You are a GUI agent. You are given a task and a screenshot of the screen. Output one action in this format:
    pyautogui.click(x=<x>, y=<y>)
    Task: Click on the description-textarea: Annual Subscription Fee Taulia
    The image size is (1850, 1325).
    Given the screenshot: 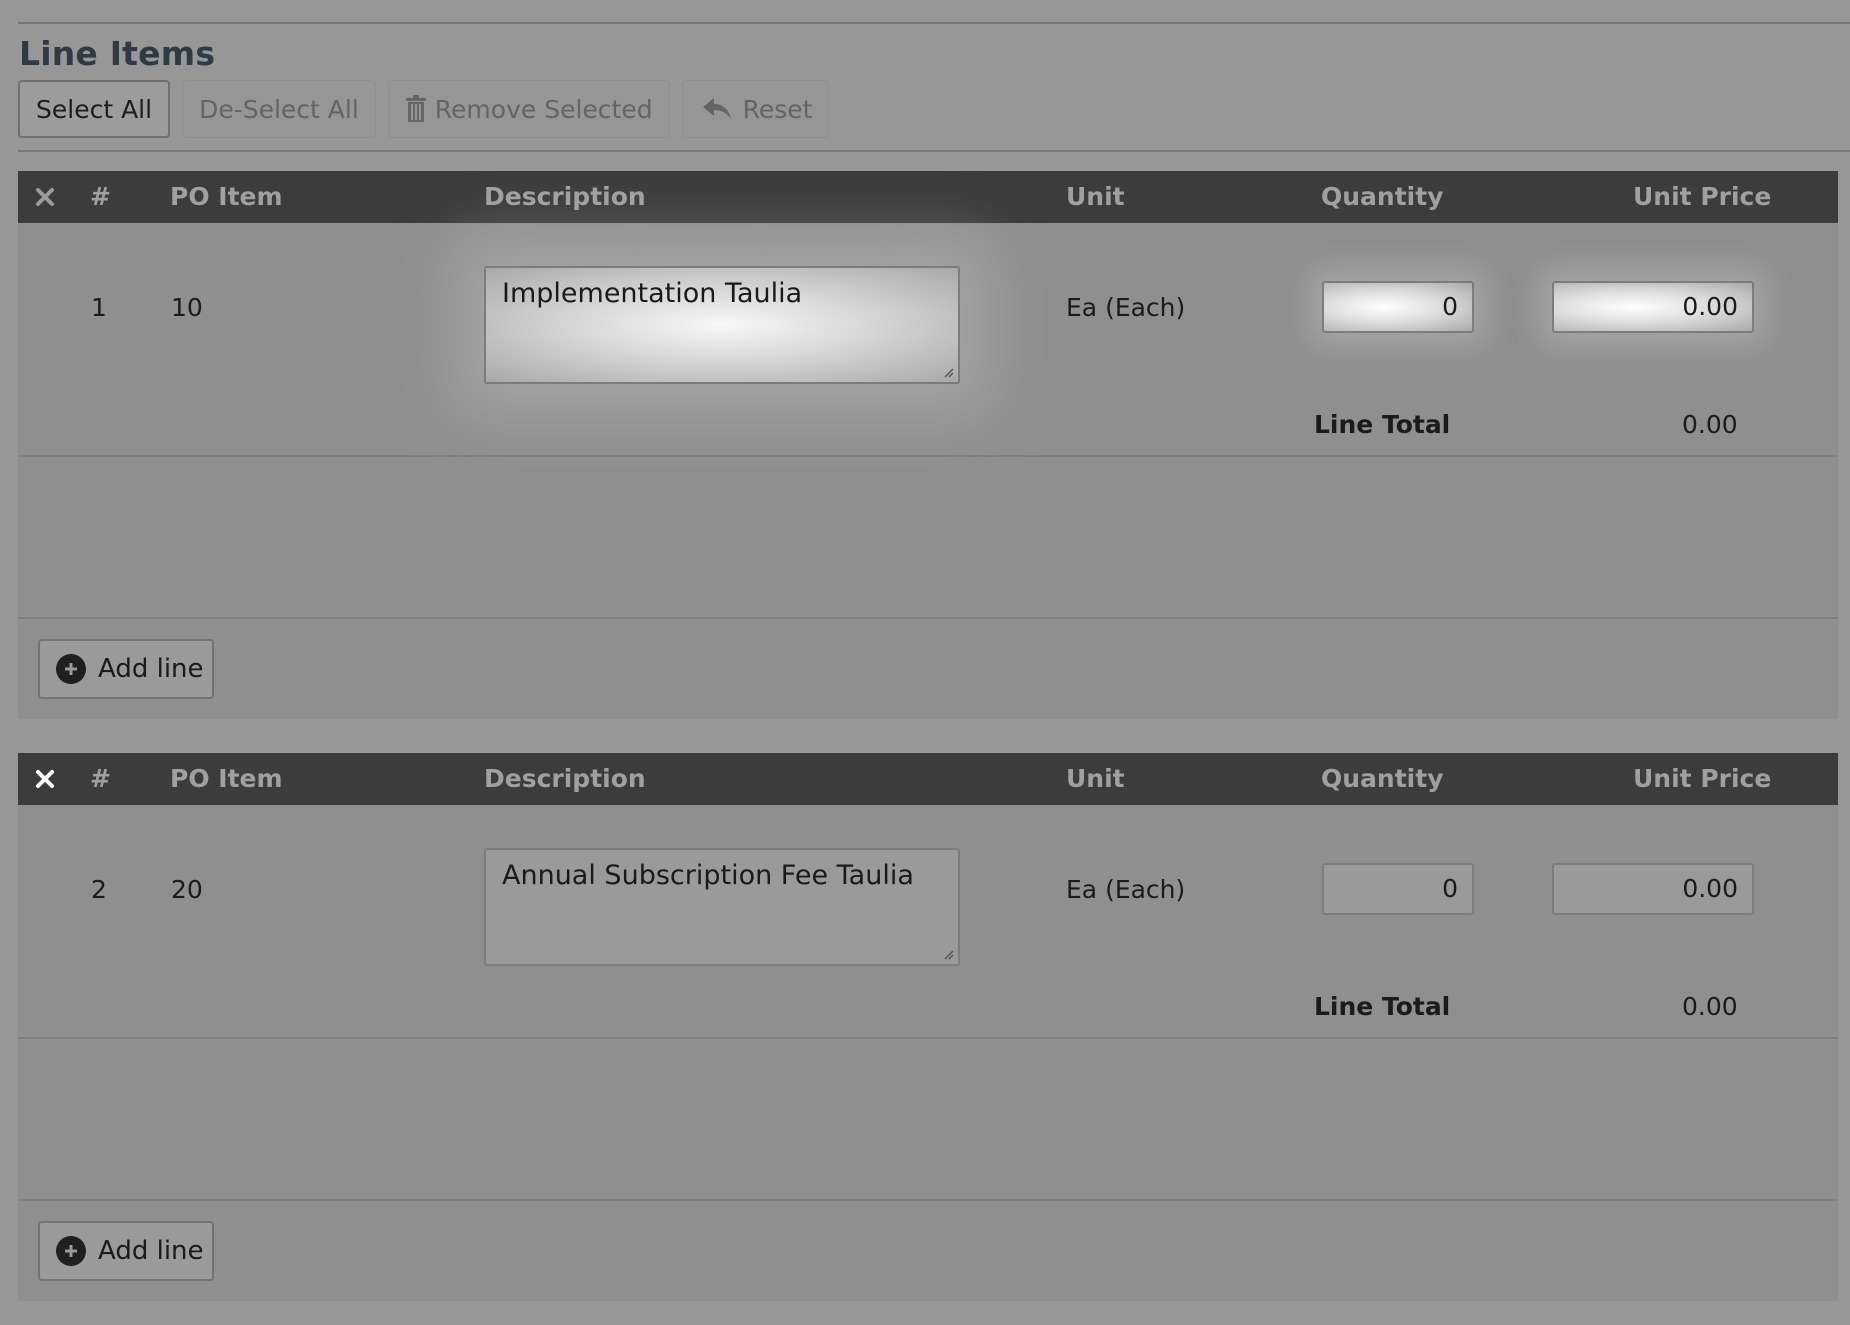 What is the action you would take?
    pyautogui.click(x=722, y=907)
    